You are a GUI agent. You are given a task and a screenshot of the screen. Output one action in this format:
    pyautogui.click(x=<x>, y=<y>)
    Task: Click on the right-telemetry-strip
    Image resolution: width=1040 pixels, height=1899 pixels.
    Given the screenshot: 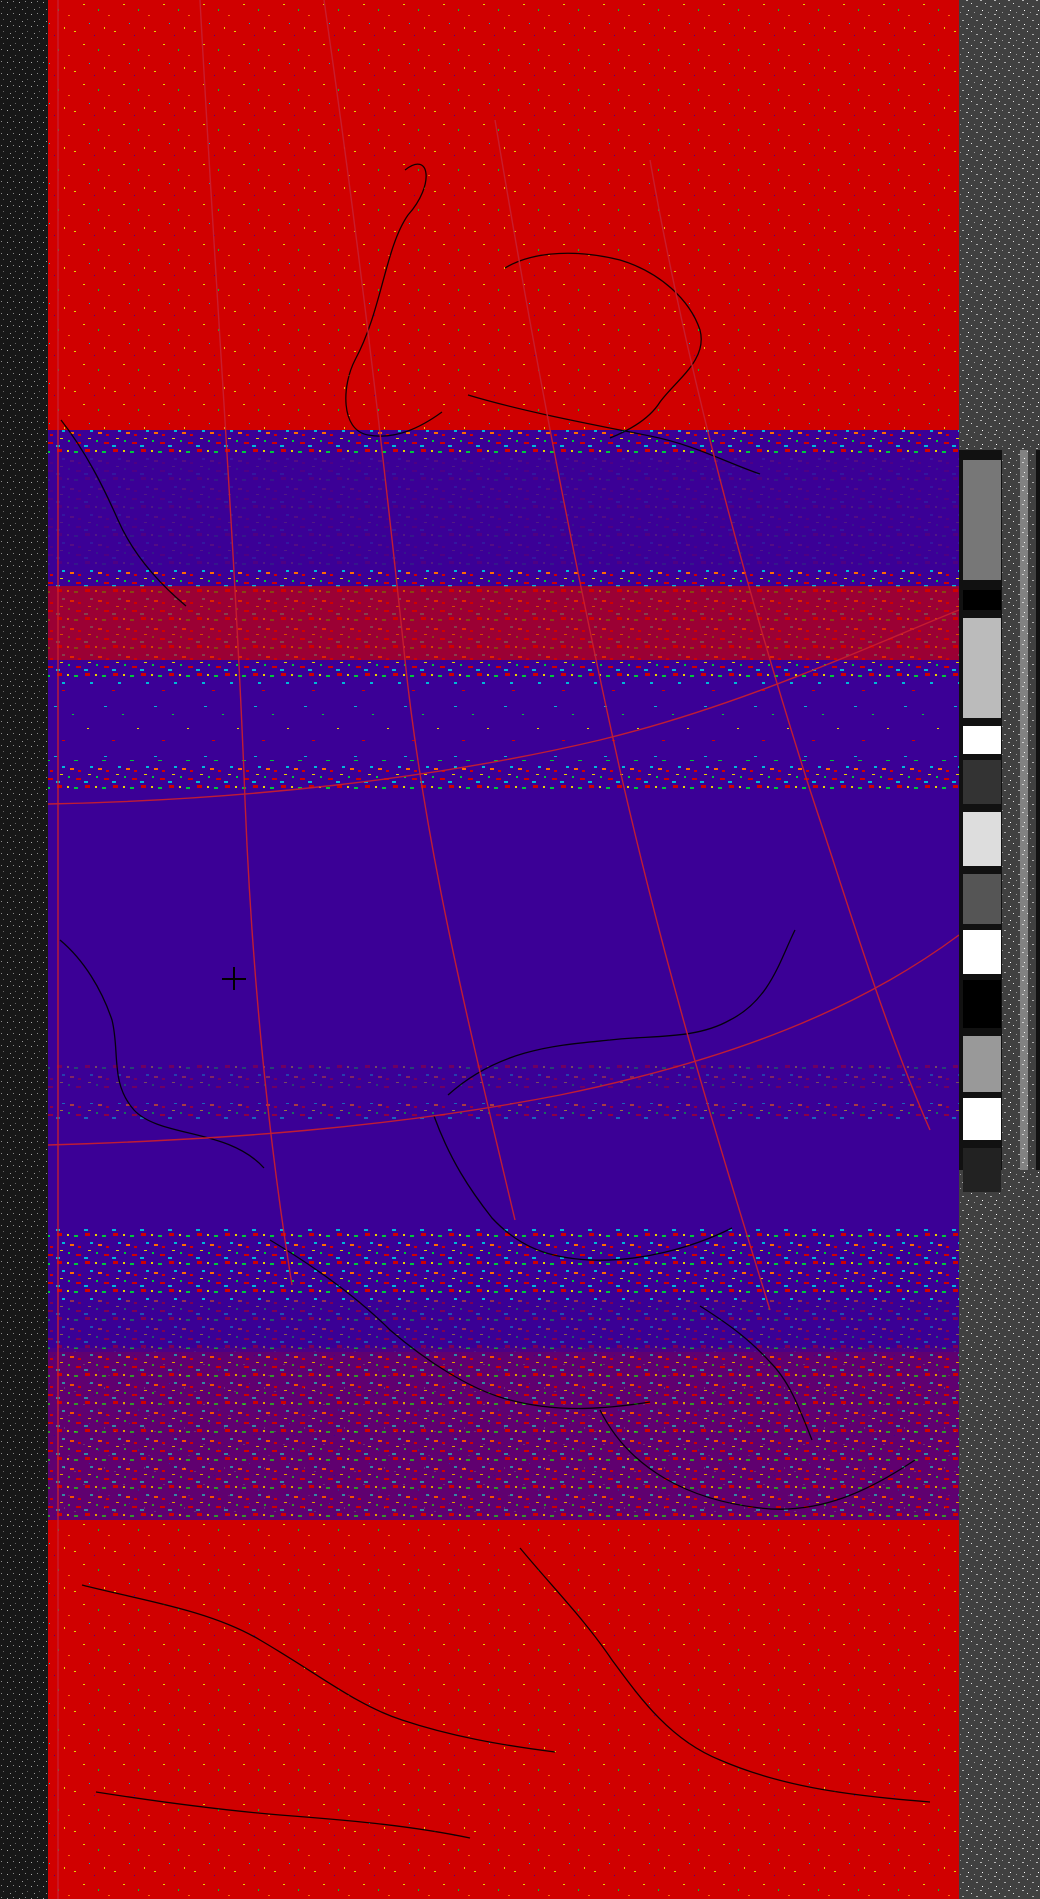 What is the action you would take?
    pyautogui.click(x=999, y=949)
    